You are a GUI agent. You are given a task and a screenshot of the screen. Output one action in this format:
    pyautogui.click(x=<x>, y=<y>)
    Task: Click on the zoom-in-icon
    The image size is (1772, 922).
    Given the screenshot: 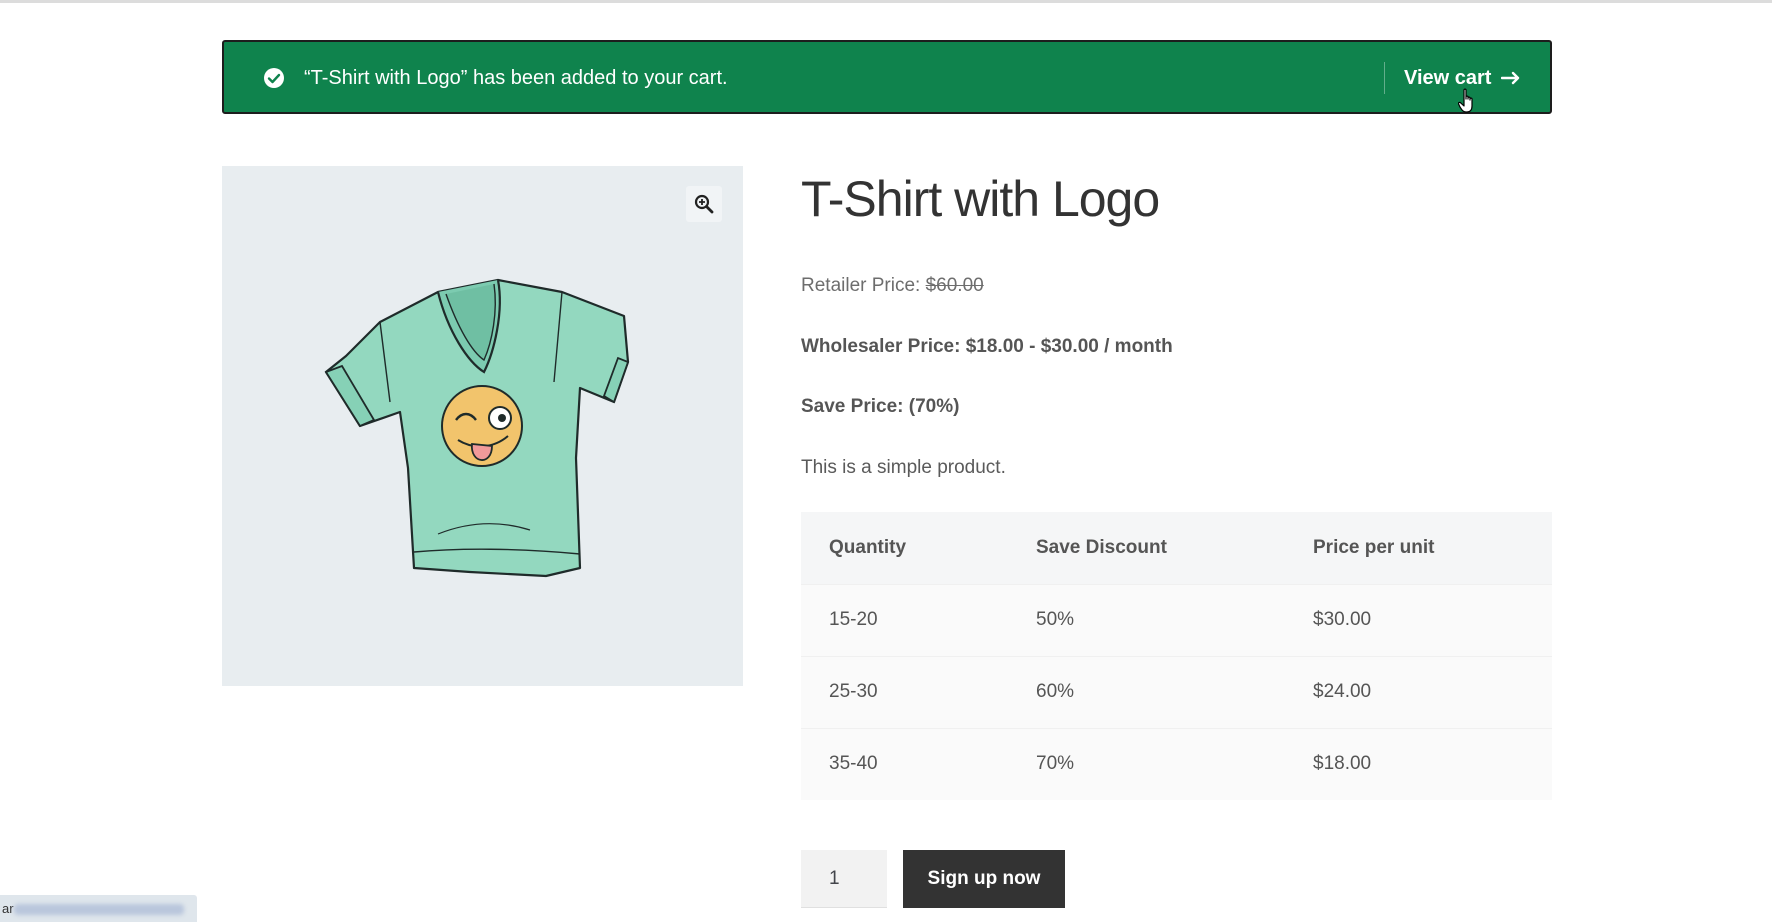 What is the action you would take?
    pyautogui.click(x=704, y=204)
    